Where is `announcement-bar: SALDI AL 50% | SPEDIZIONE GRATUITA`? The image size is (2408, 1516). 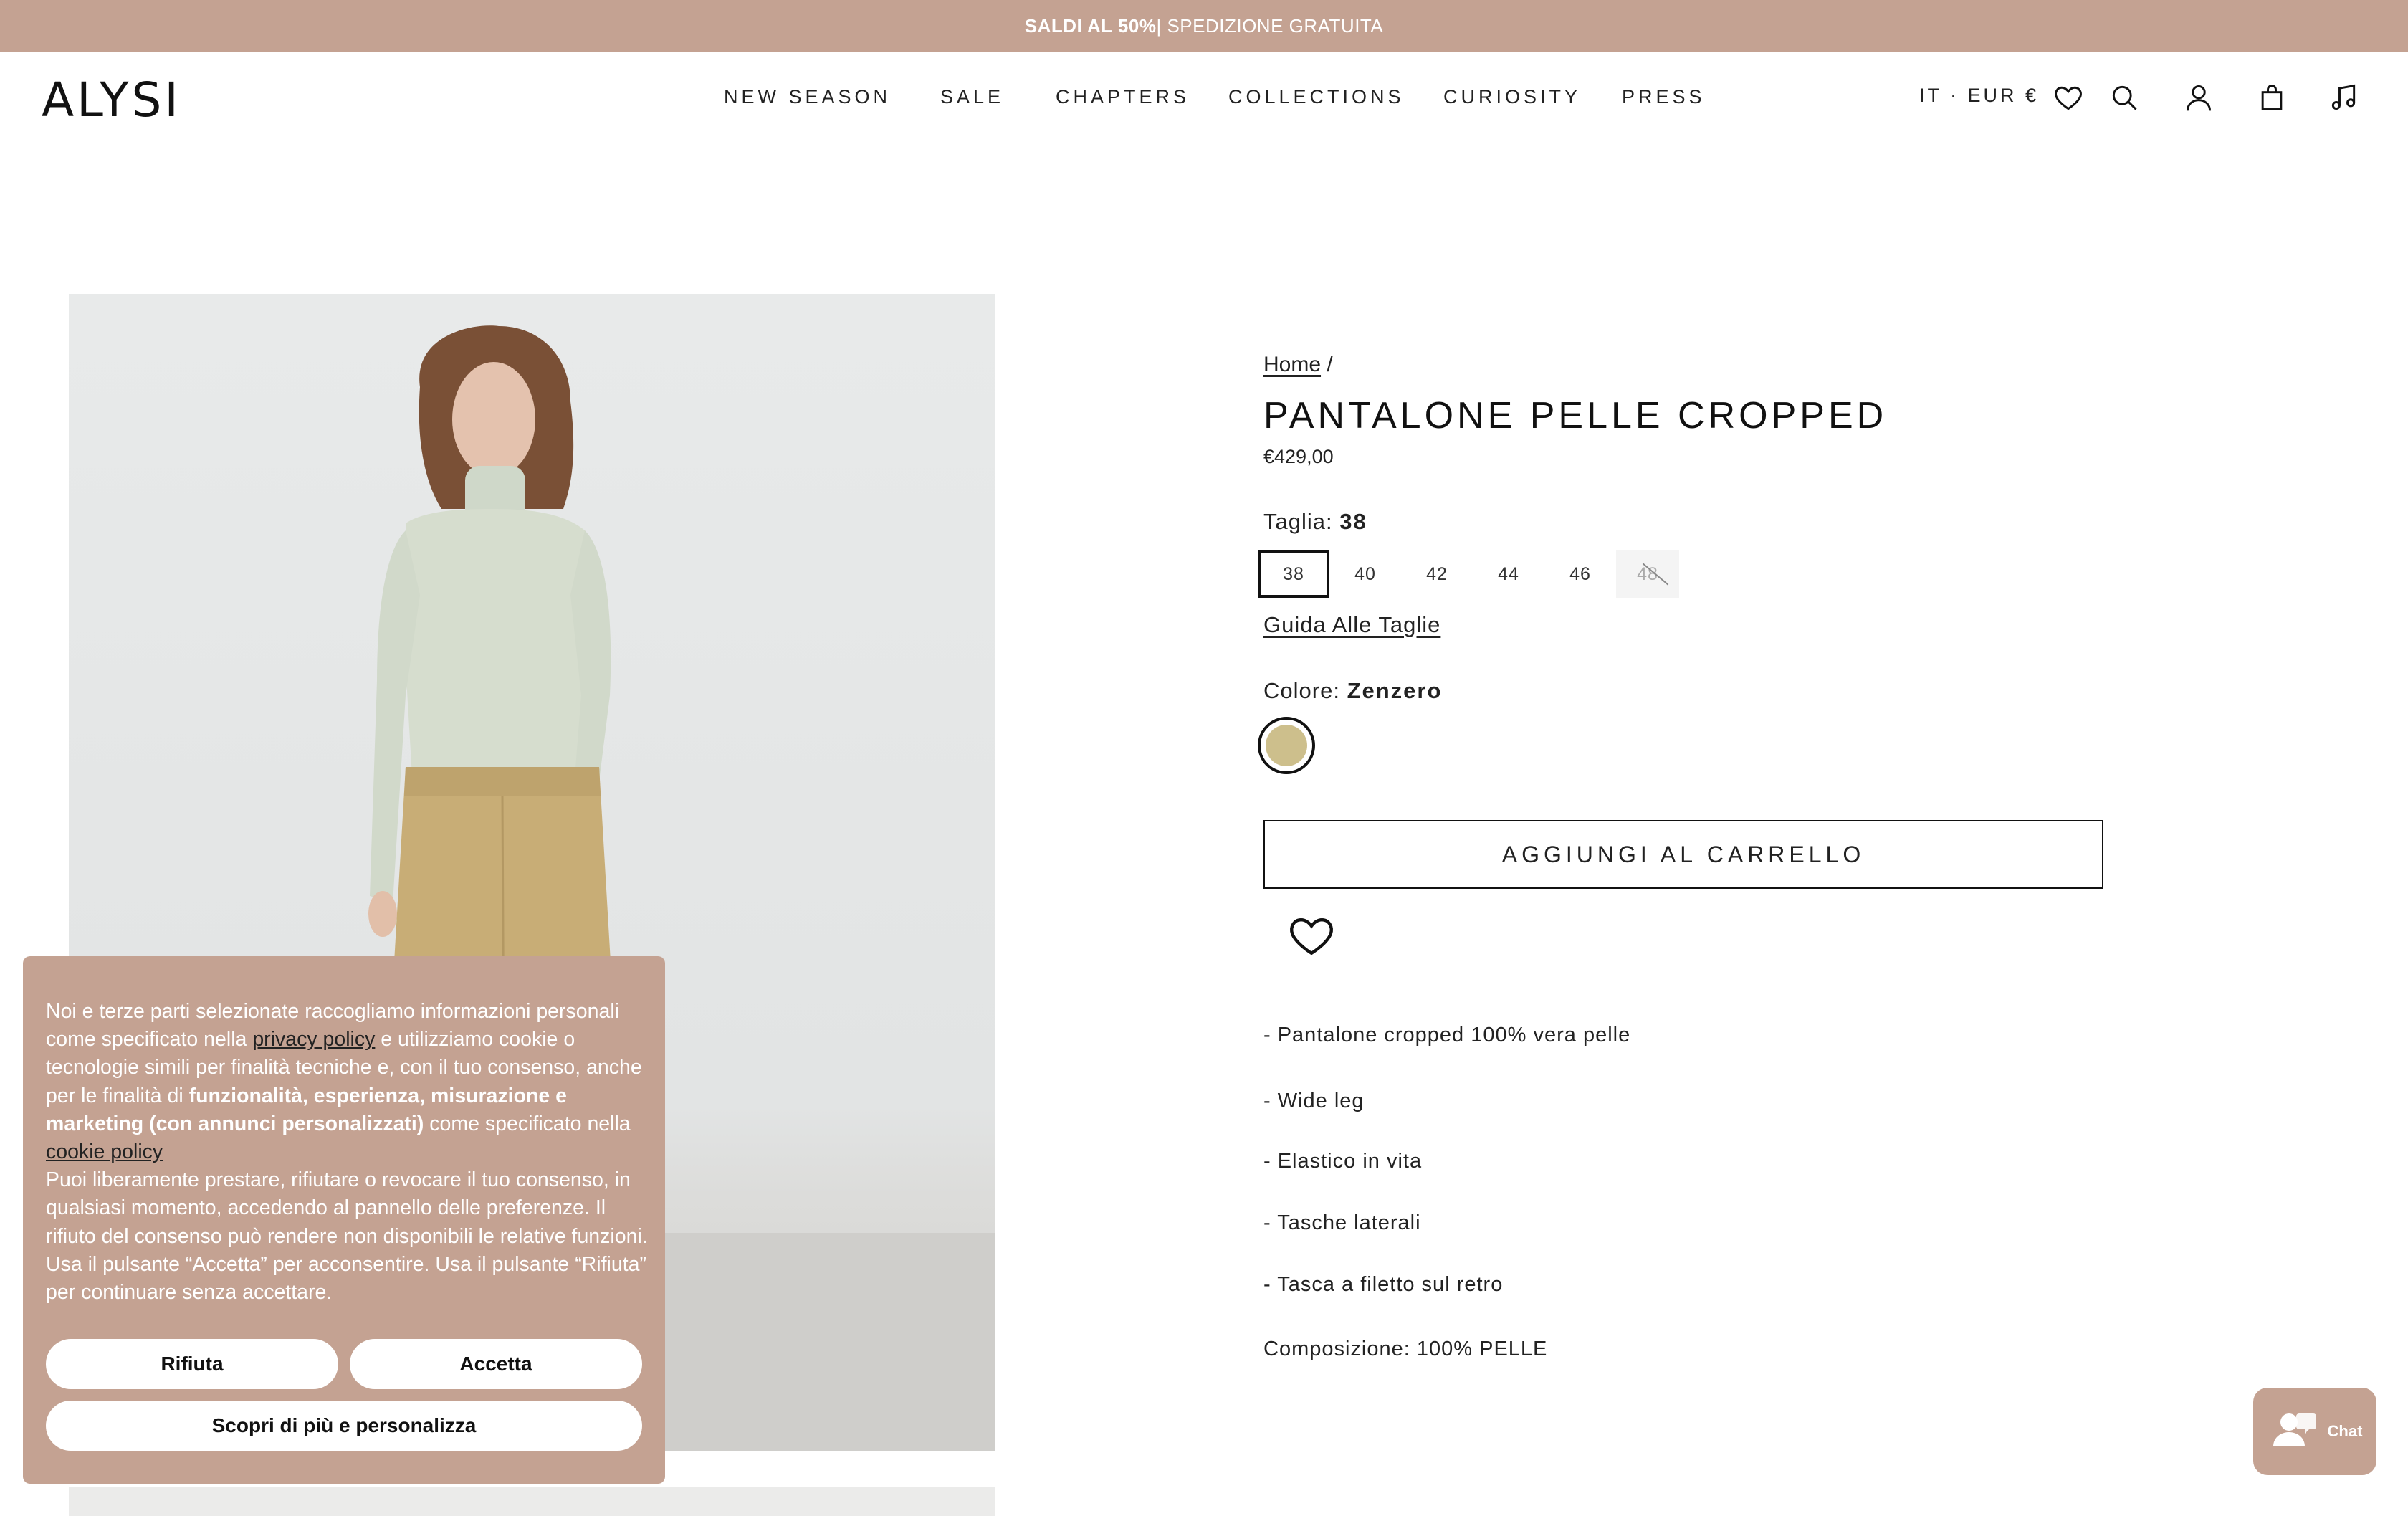 announcement-bar: SALDI AL 50% | SPEDIZIONE GRATUITA is located at coordinates (1204, 26).